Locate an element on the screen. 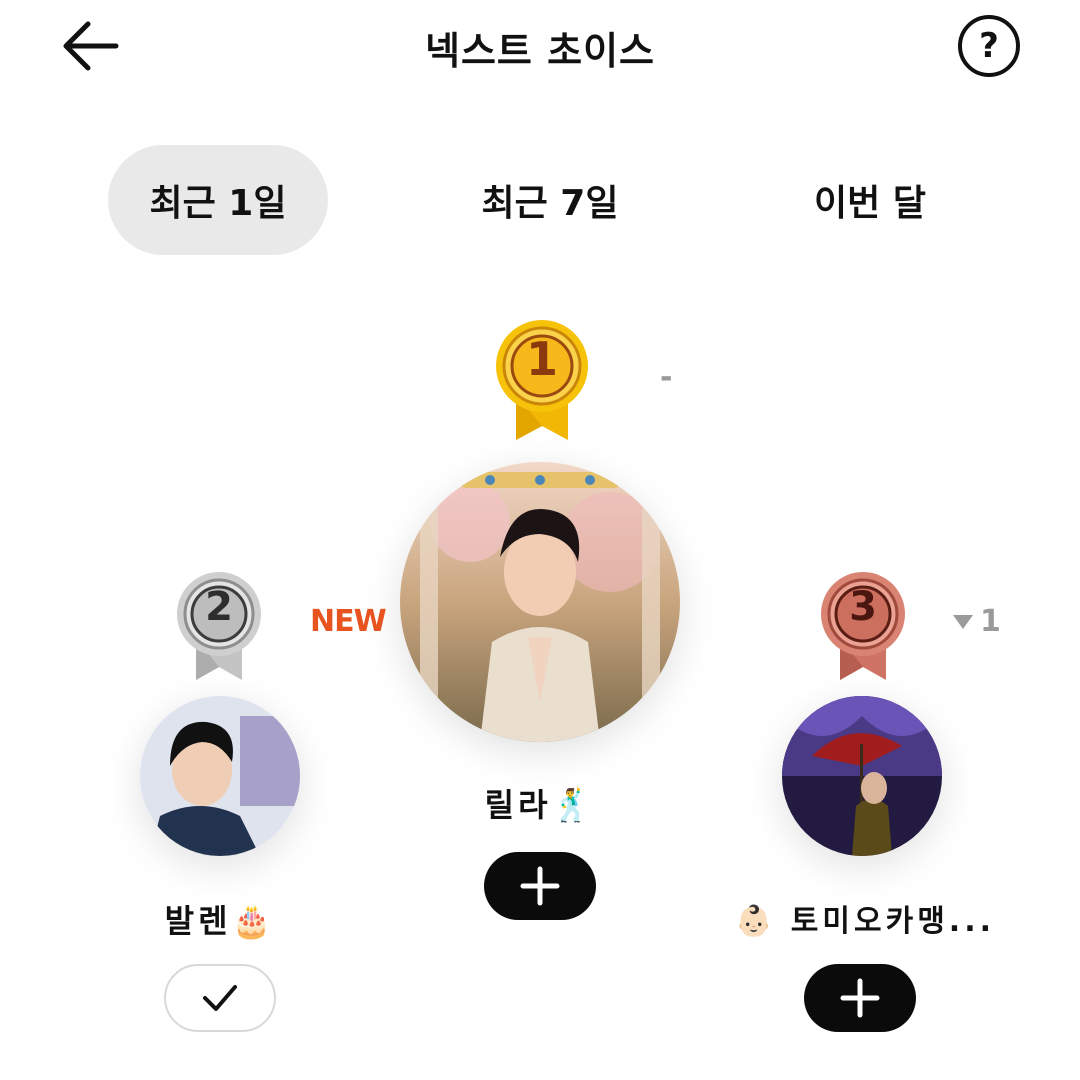 The width and height of the screenshot is (1080, 1080). check-icon is located at coordinates (220, 998).